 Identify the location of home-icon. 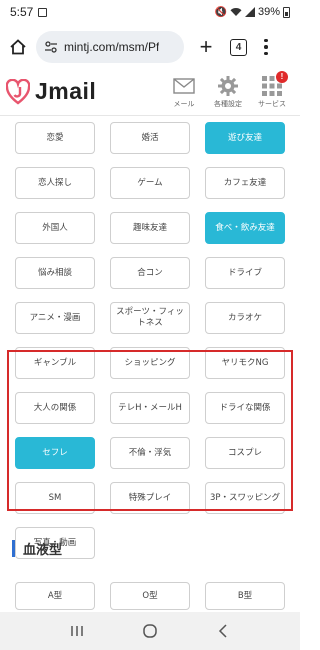
(18, 47).